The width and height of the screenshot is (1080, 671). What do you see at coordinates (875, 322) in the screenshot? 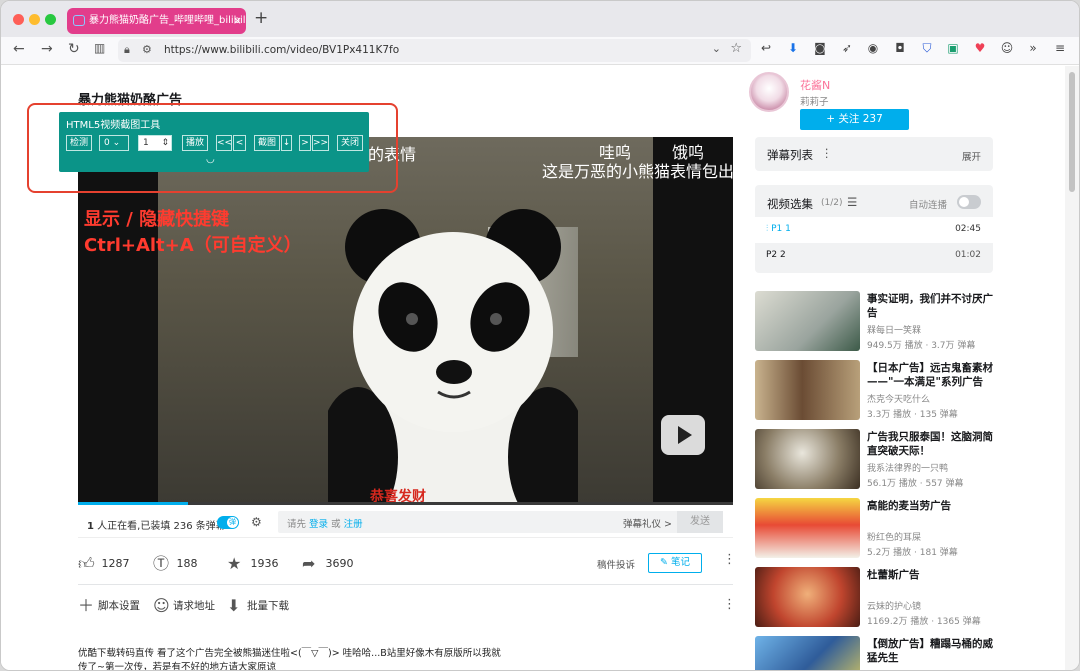
I see `recommend-item: 事实证明，我们并不讨厌广告 槑每日一笑槑 949.5万 播放 · 3.7万 弹幕` at bounding box center [875, 322].